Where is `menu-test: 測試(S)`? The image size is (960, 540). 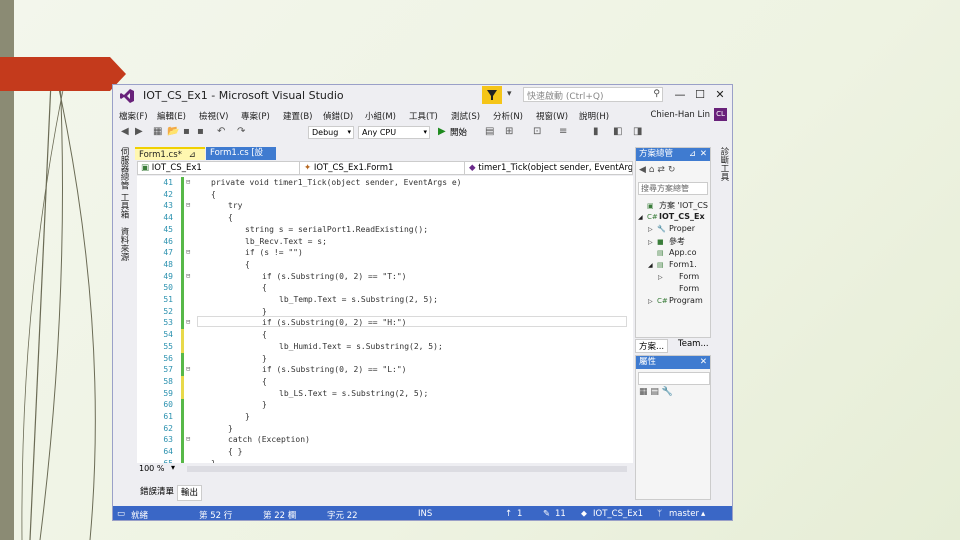 menu-test: 測試(S) is located at coordinates (465, 116).